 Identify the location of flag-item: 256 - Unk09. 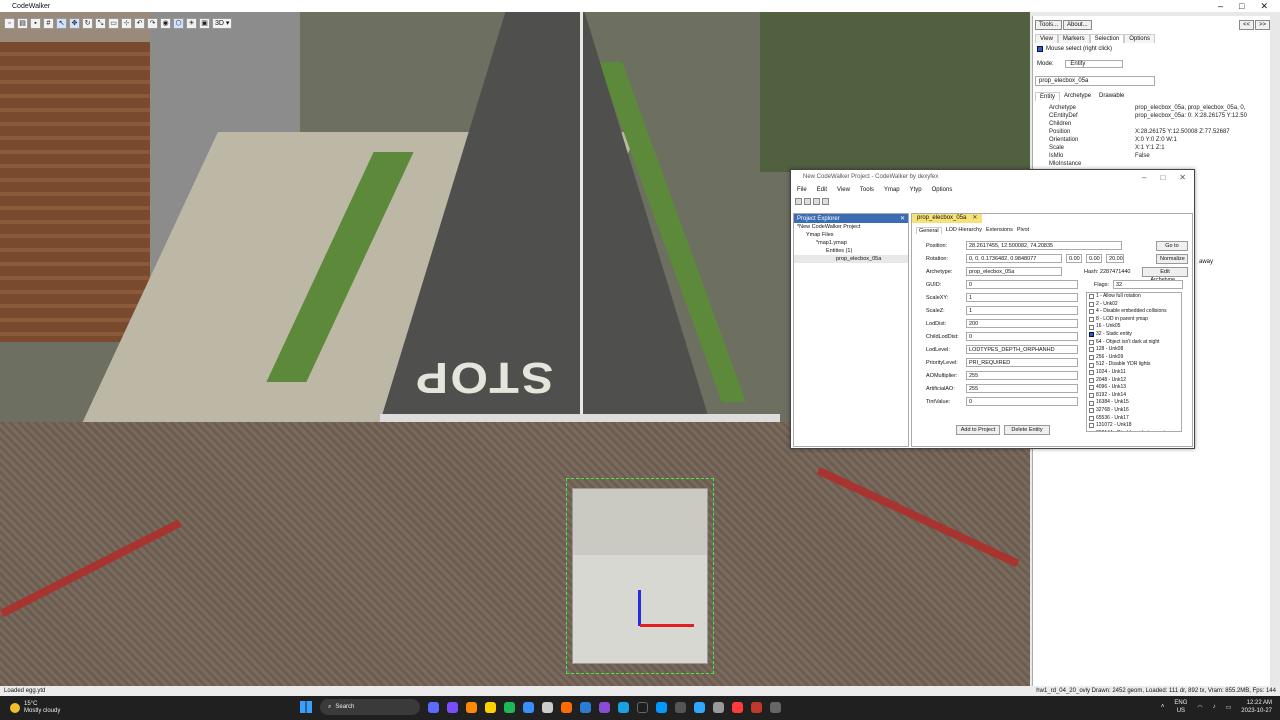
(1134, 358).